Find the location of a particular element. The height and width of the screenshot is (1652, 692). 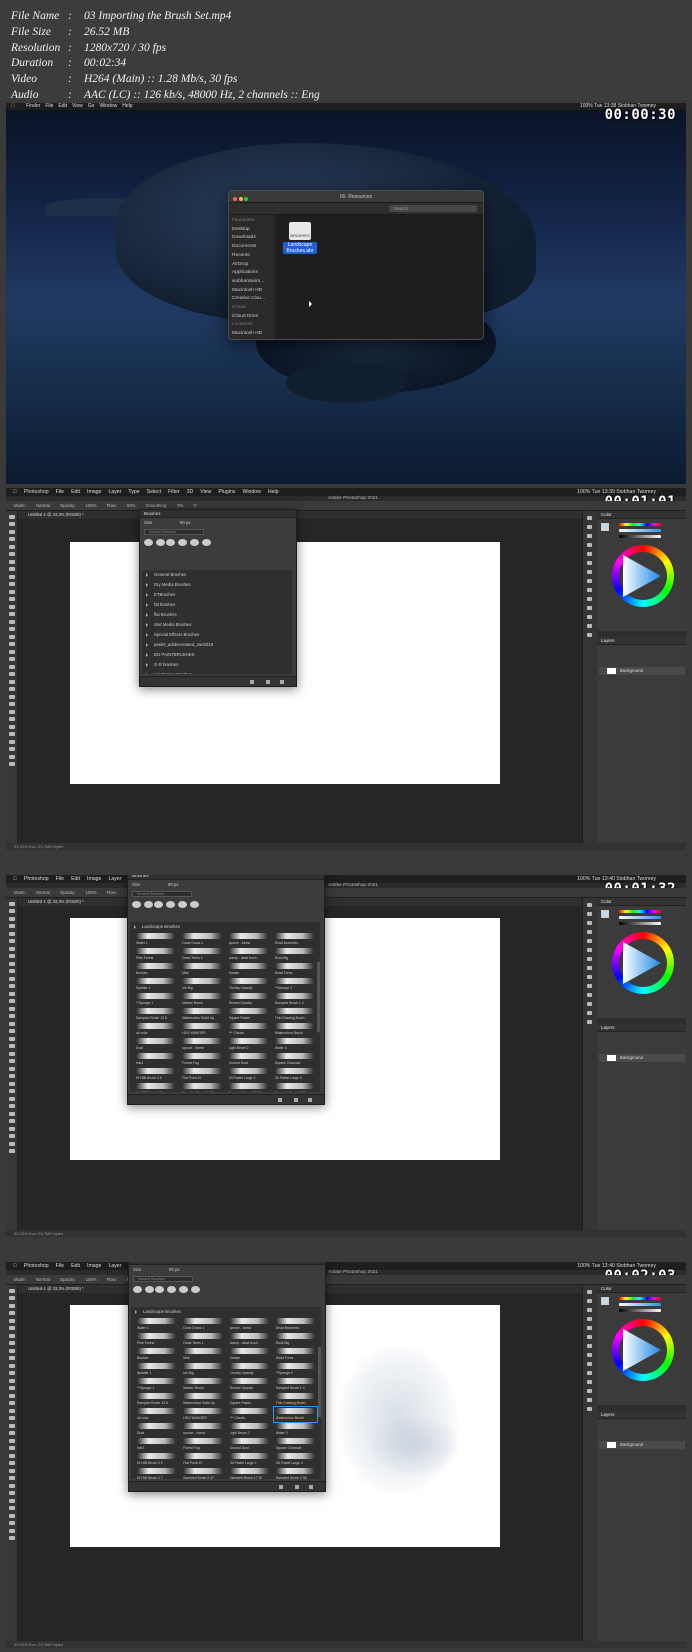

ps-menu-select: Select is located at coordinates (154, 492).